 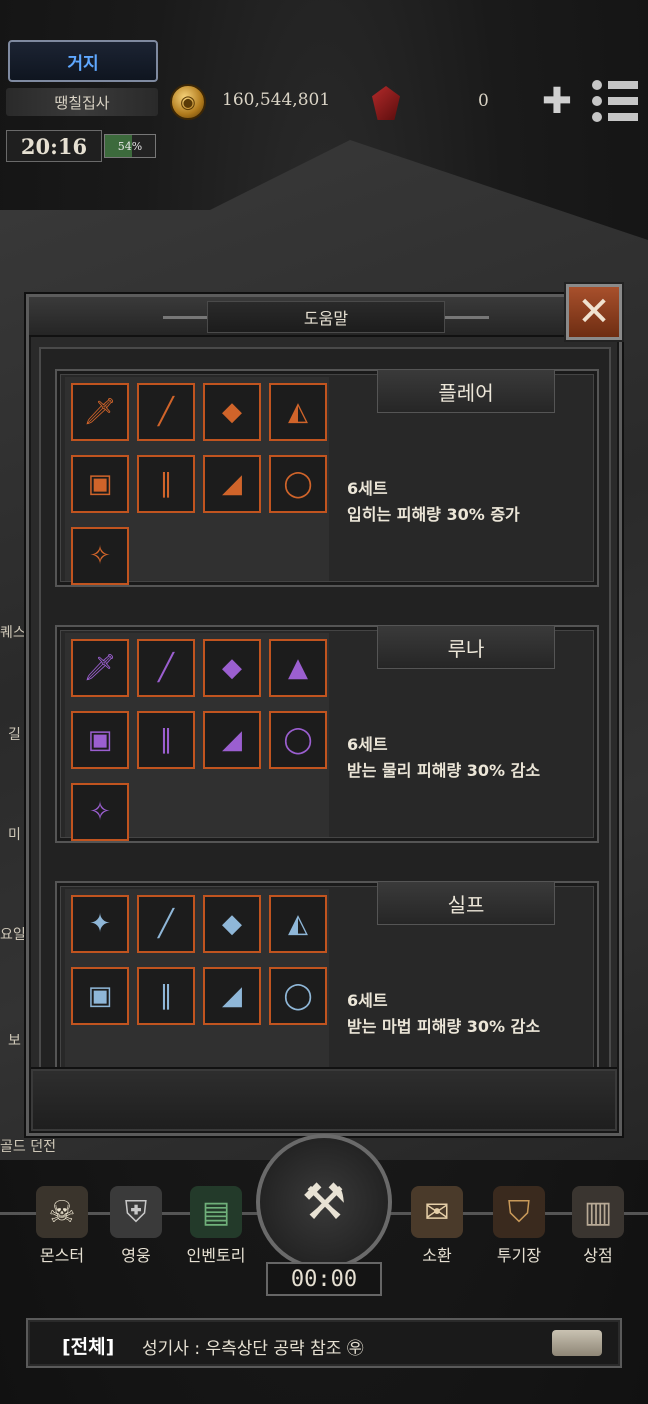 I want to click on arena-shield-icon: ⛉, so click(x=519, y=1212).